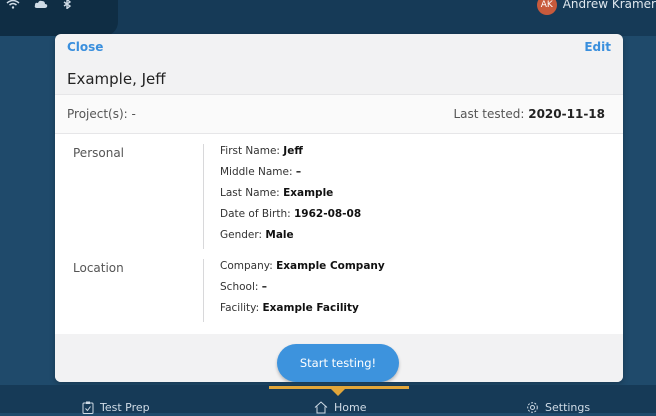  Describe the element at coordinates (255, 214) in the screenshot. I see `field-label: Date of Birth:` at that location.